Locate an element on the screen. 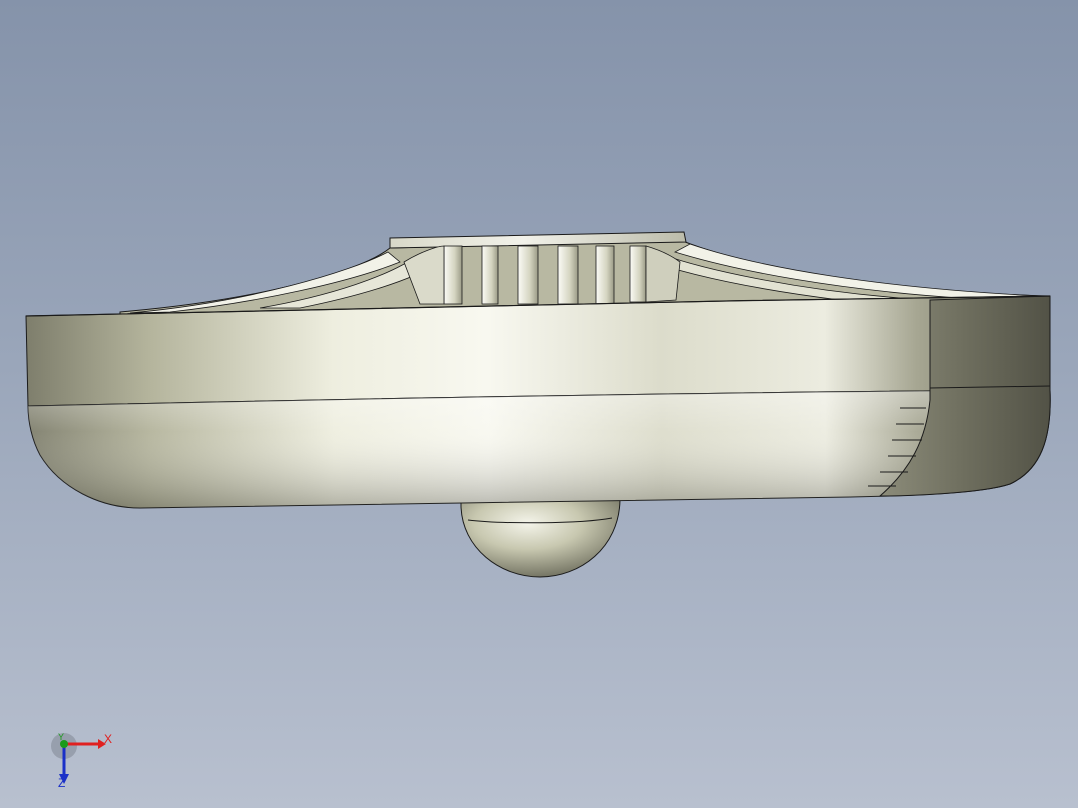  y-axis-label: Y is located at coordinates (61, 737).